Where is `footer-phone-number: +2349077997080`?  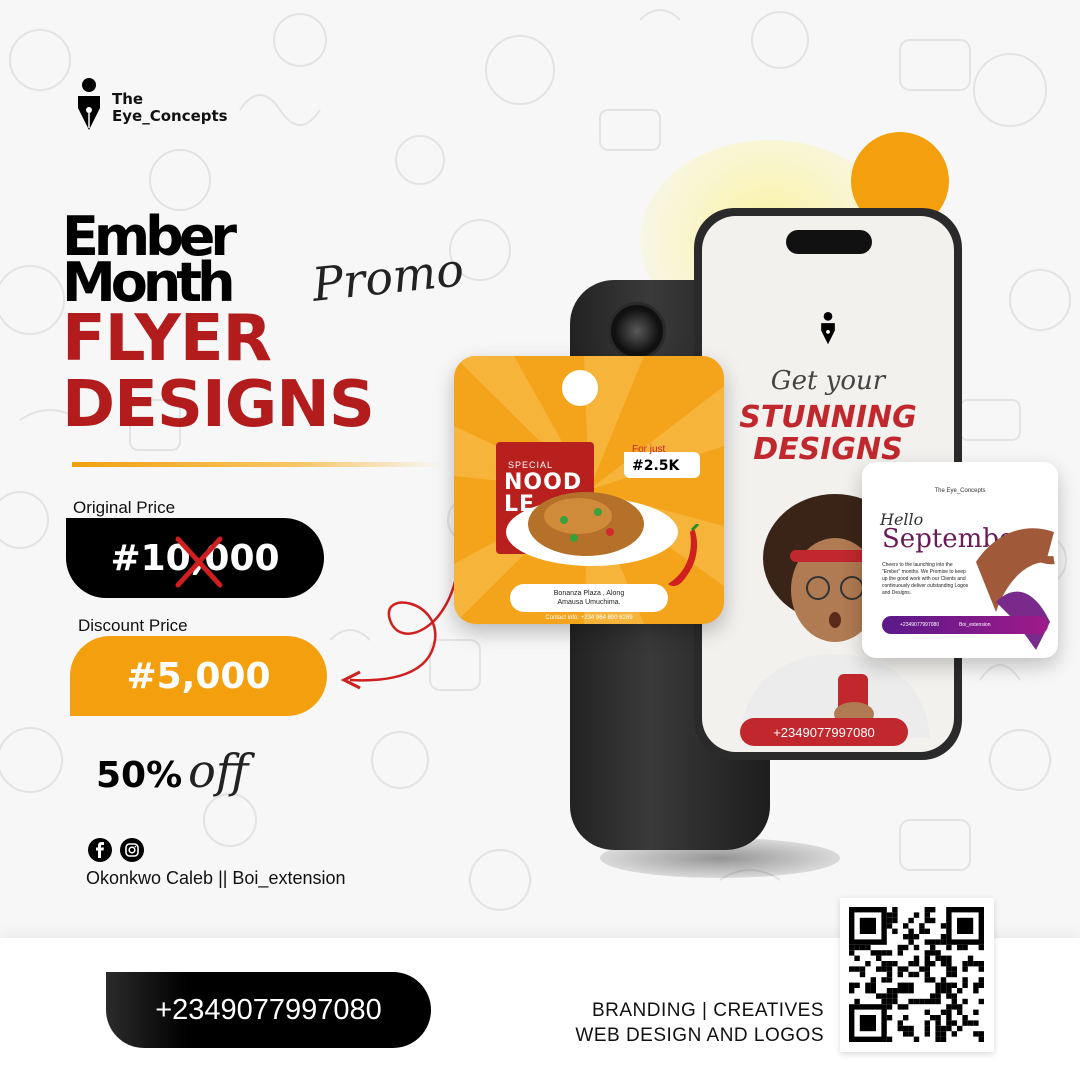 footer-phone-number: +2349077997080 is located at coordinates (268, 1009).